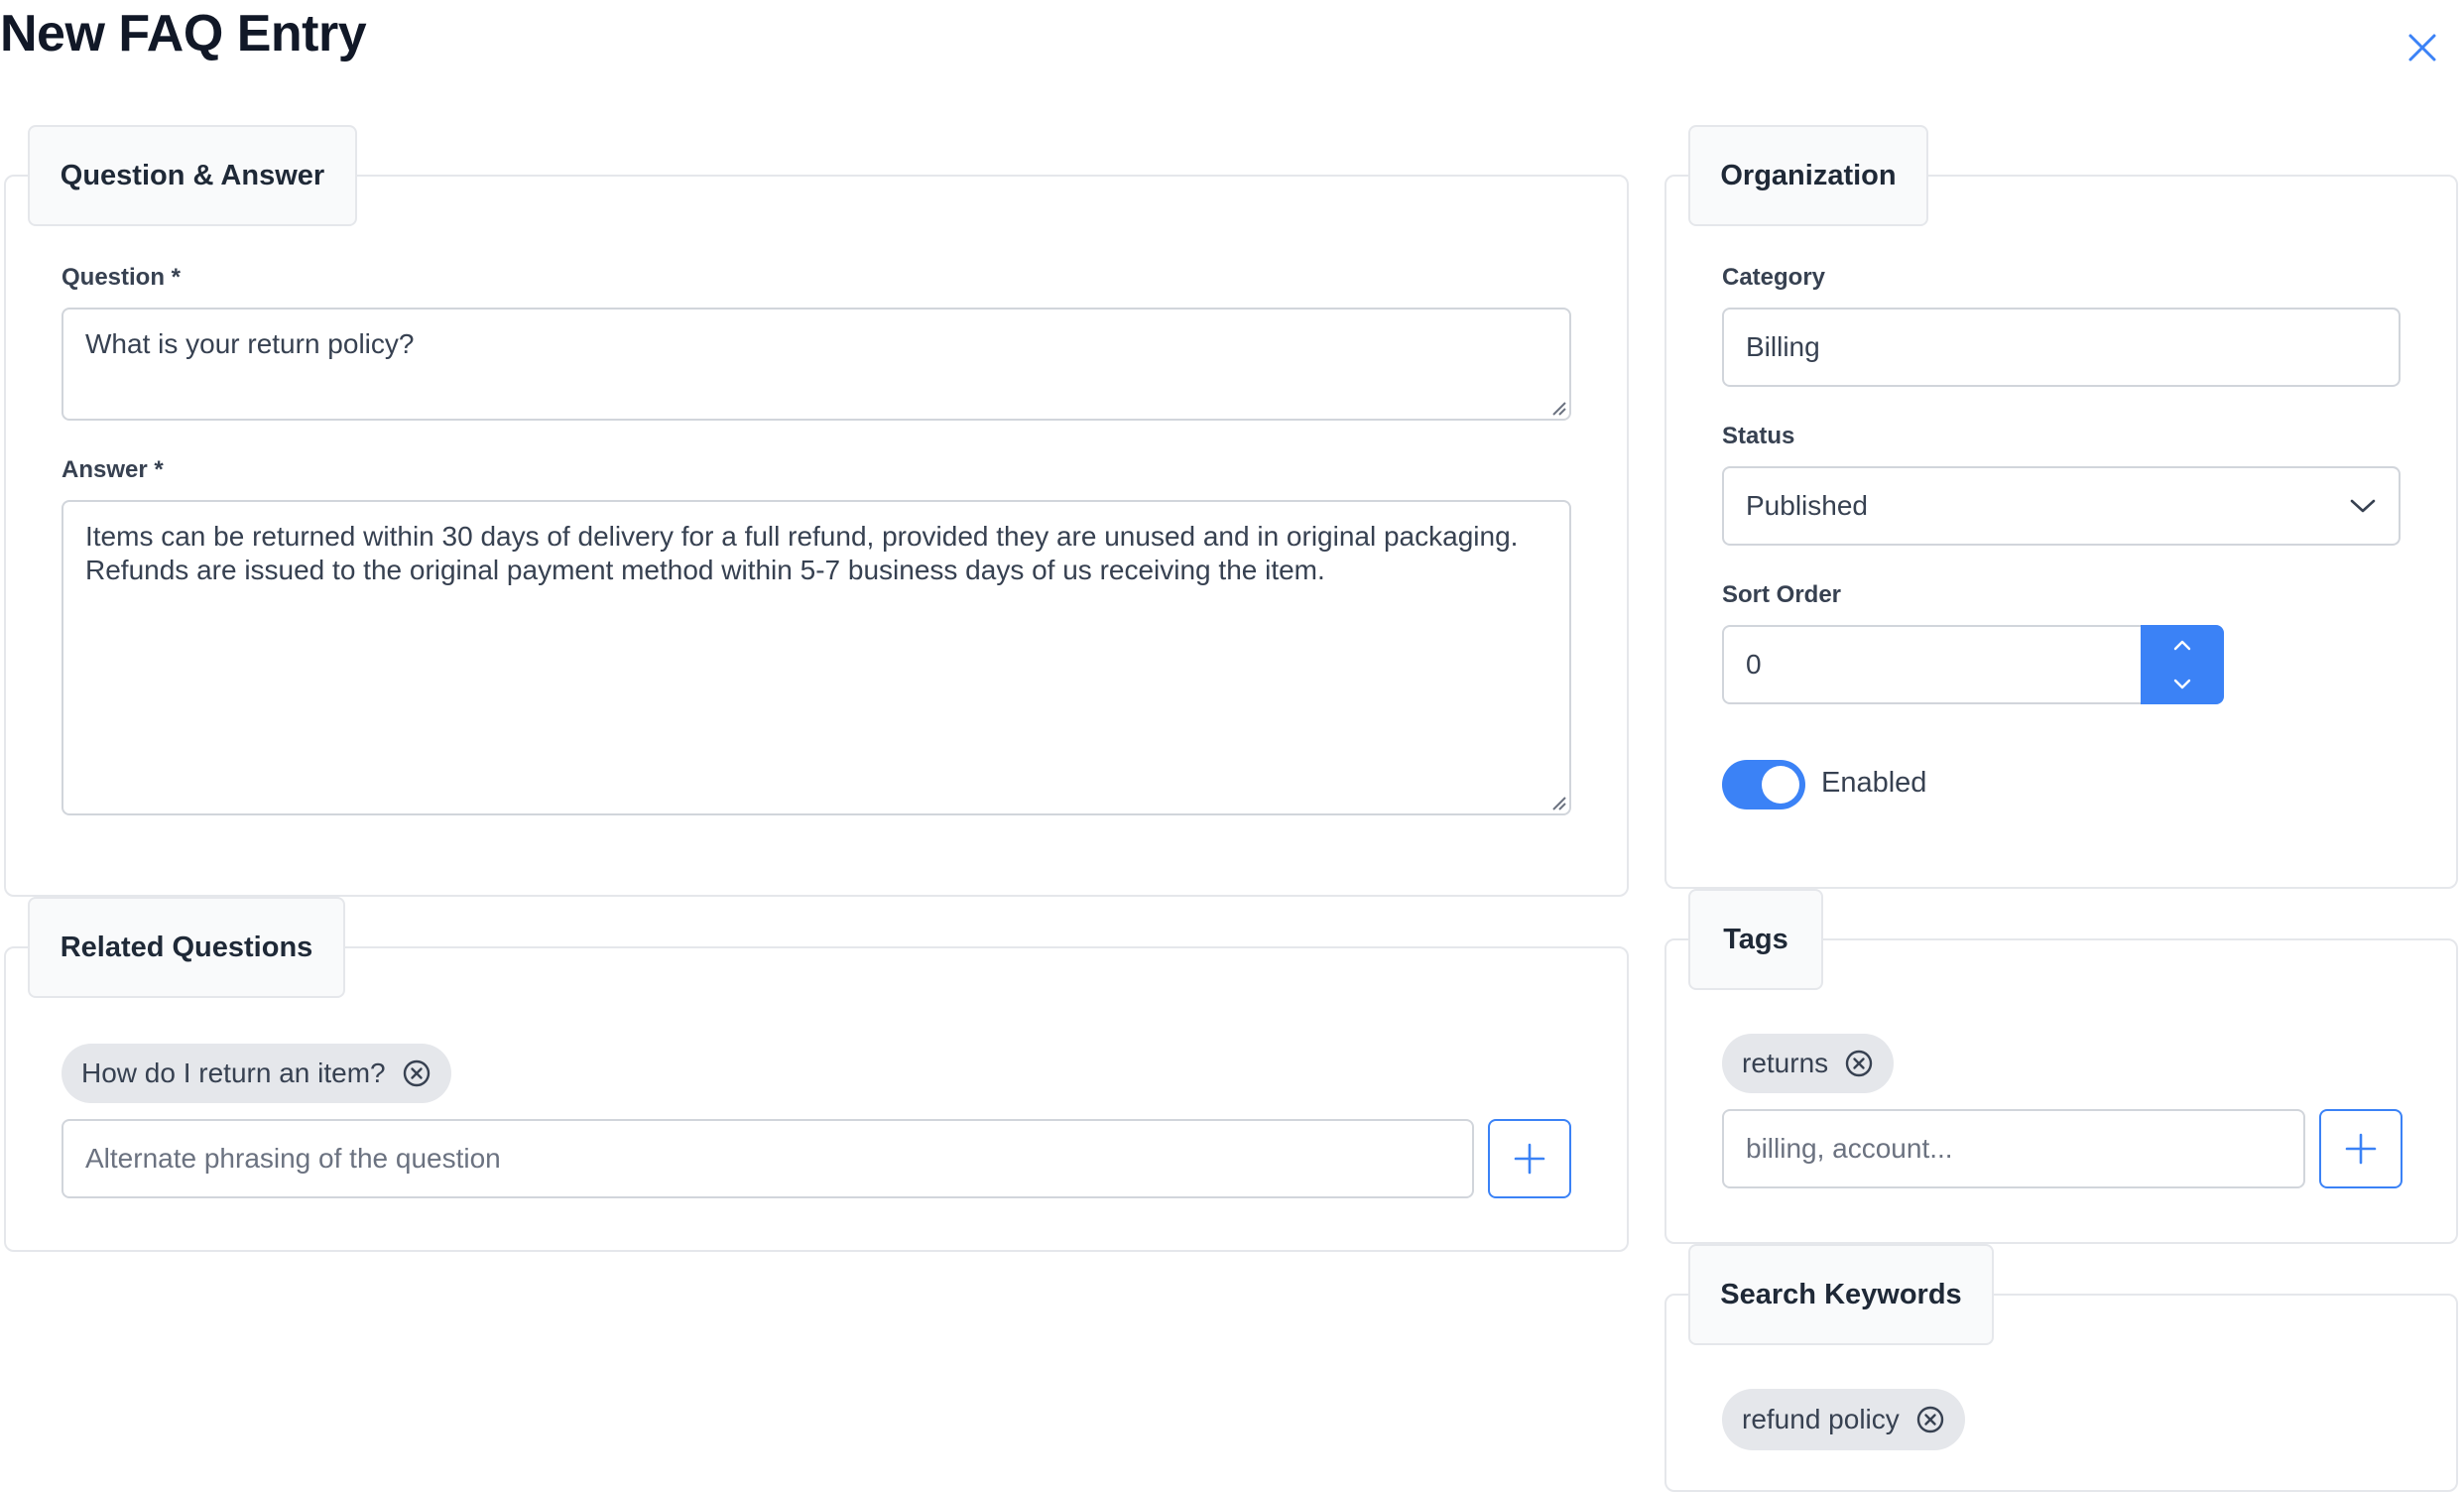  What do you see at coordinates (1782, 594) in the screenshot?
I see `sort-order-label: Sort Order` at bounding box center [1782, 594].